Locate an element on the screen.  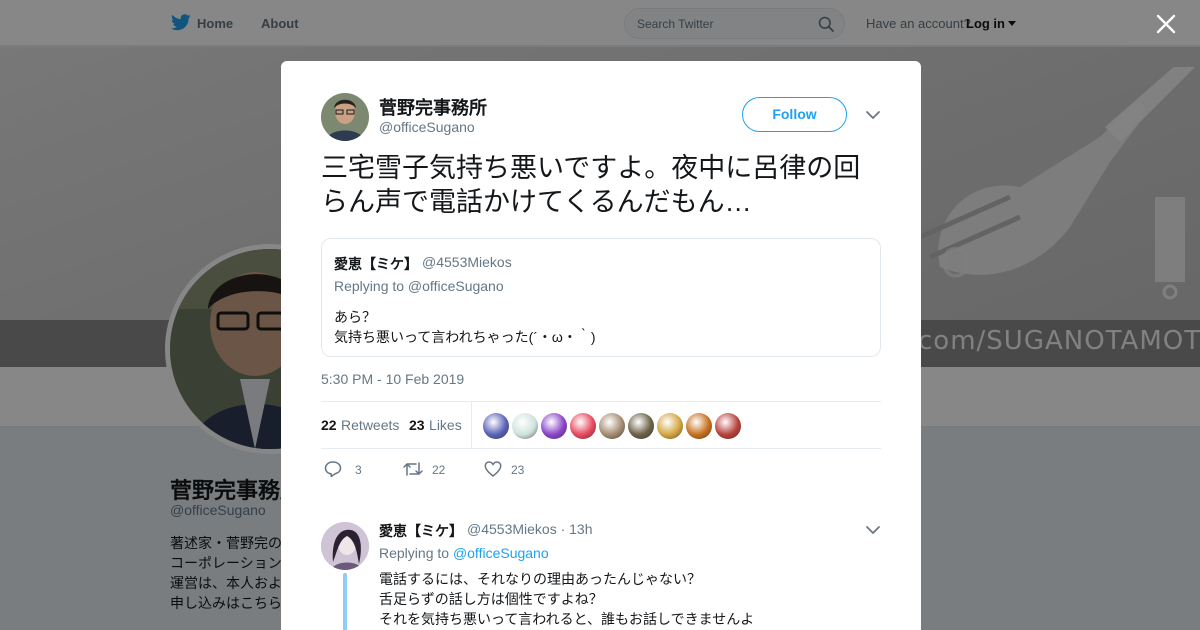
reply-text-line: それを気持ち悪いって言われると、誰もお話しできませんよ is located at coordinates (567, 619).